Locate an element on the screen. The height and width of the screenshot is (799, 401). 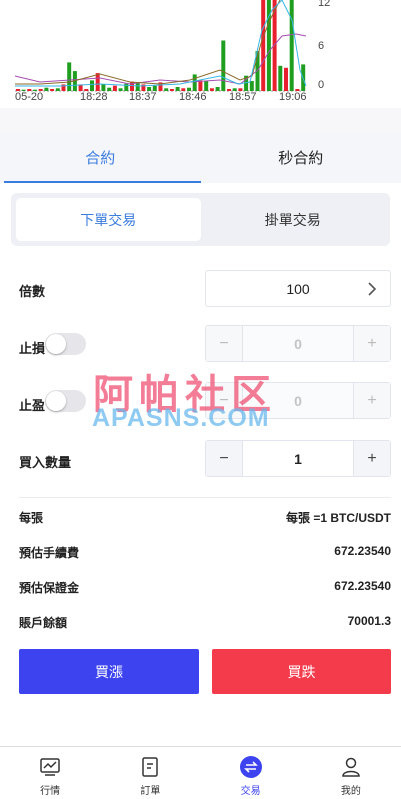
order-type-limit: 掛單交易 is located at coordinates (293, 219).